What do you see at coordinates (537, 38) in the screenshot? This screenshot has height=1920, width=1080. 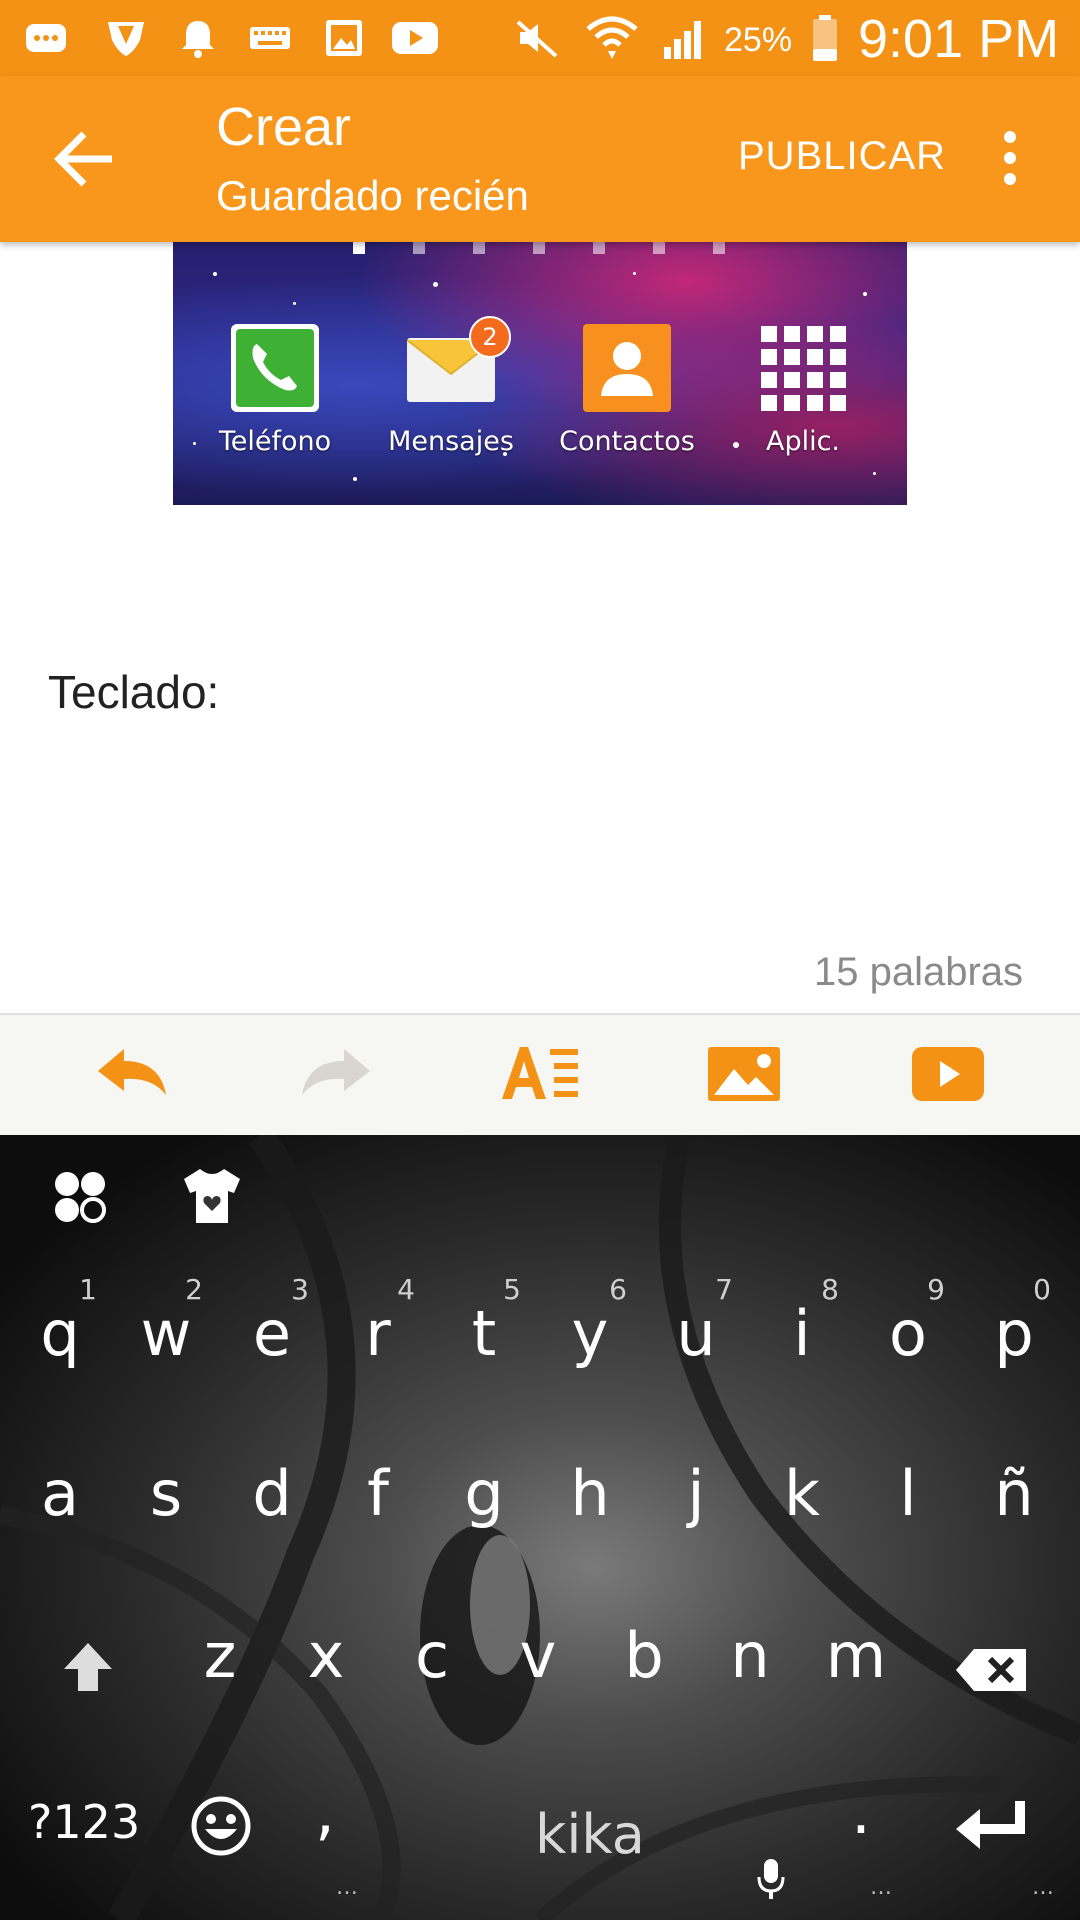 I see `mute-icon` at bounding box center [537, 38].